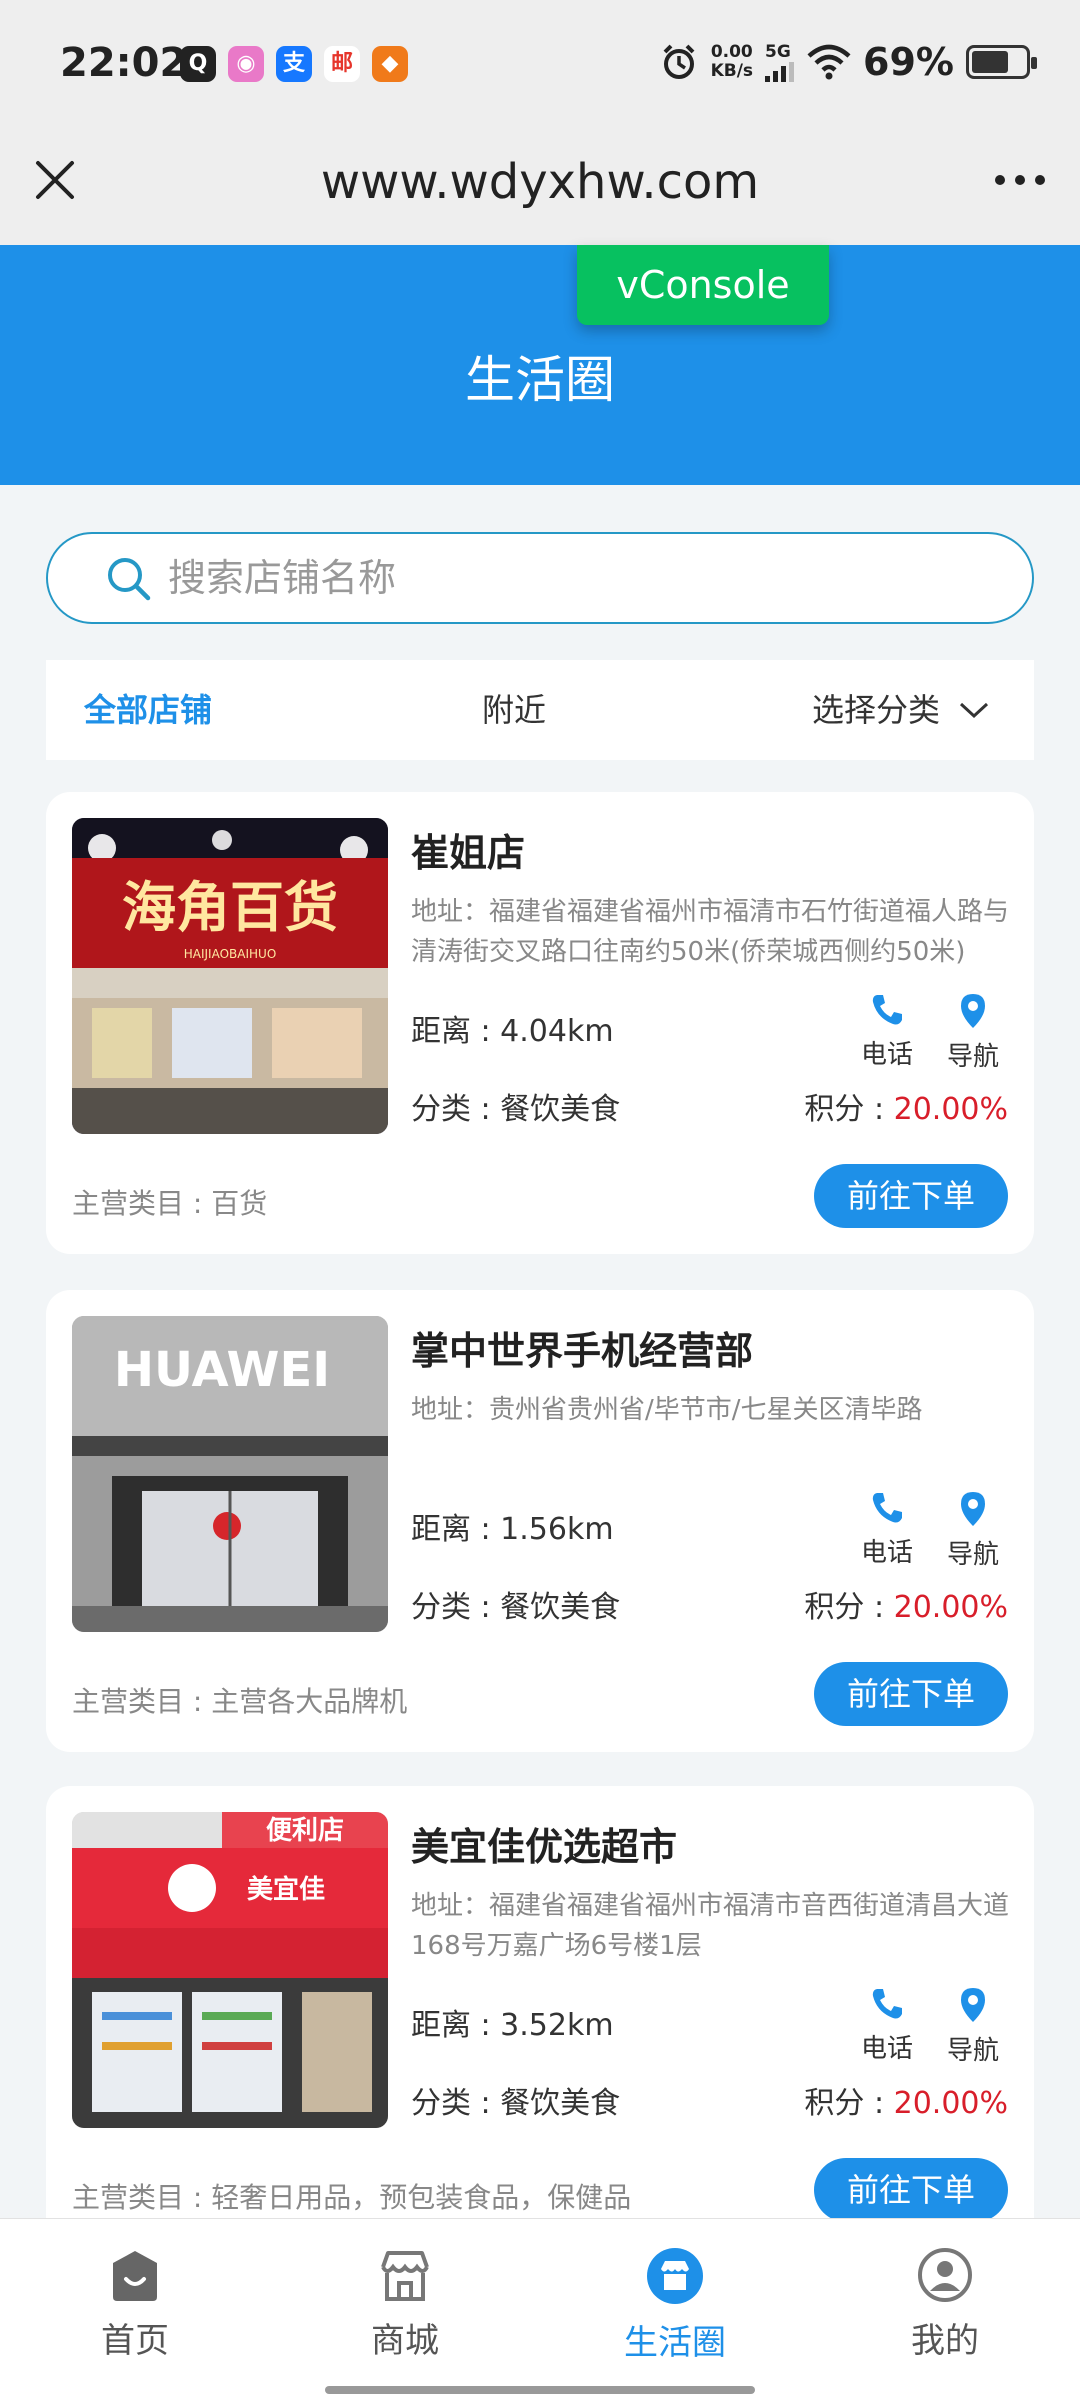  What do you see at coordinates (405, 2304) in the screenshot?
I see `nav-mall: 商城` at bounding box center [405, 2304].